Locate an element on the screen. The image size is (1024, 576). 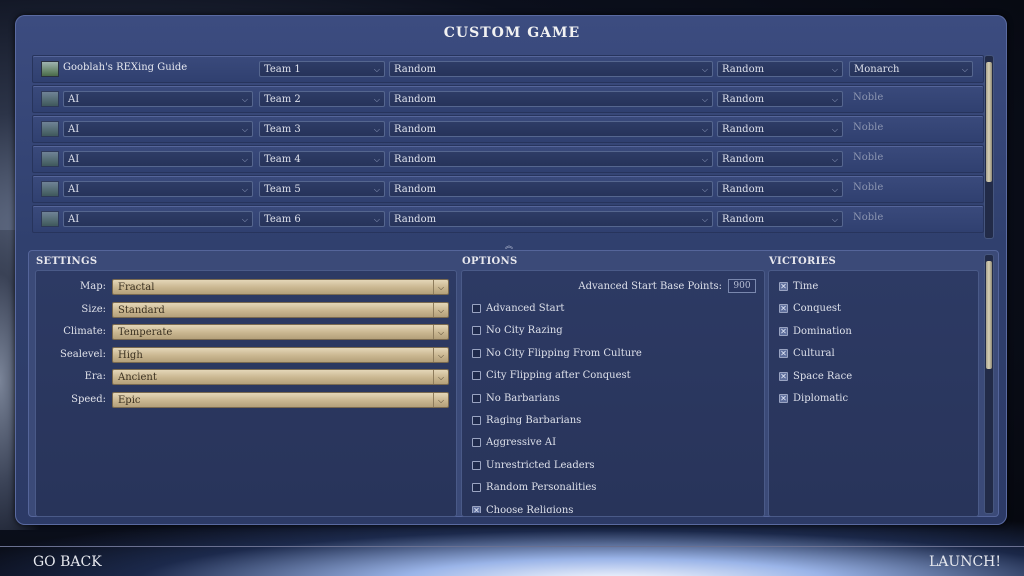
option-checkbox: ✕ is located at coordinates (476, 509).